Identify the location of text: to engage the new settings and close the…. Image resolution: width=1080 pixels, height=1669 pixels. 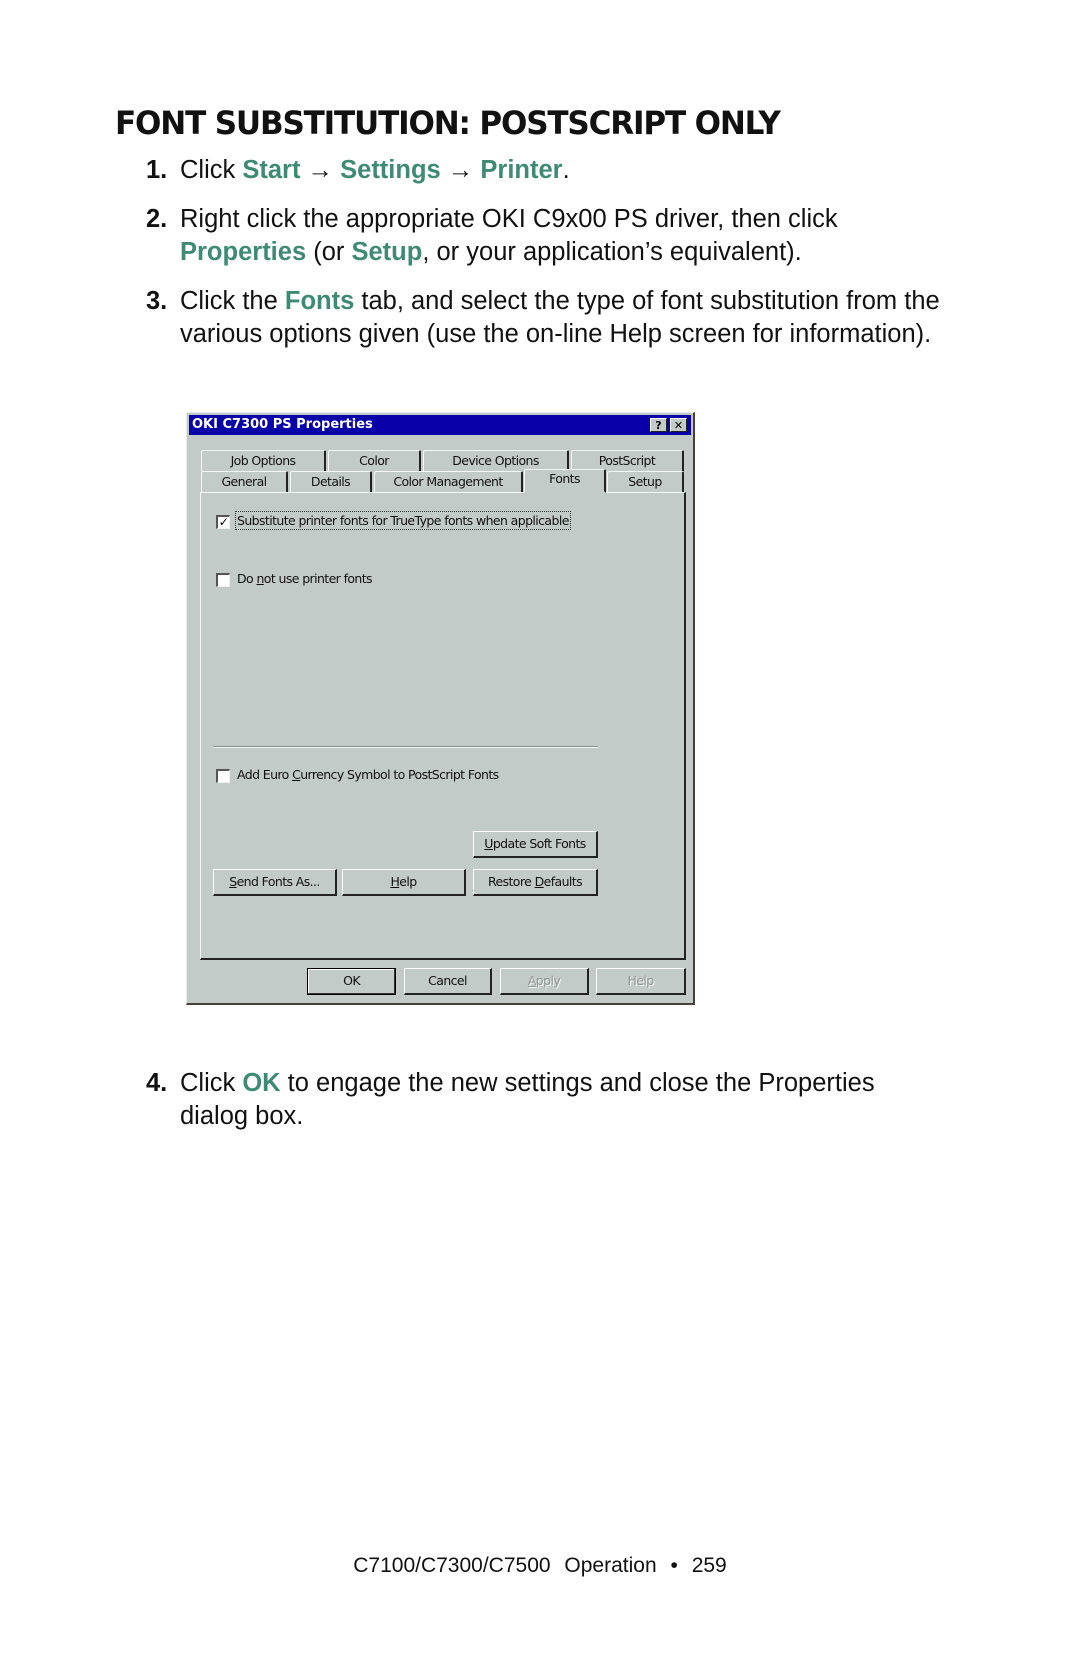
(527, 1099).